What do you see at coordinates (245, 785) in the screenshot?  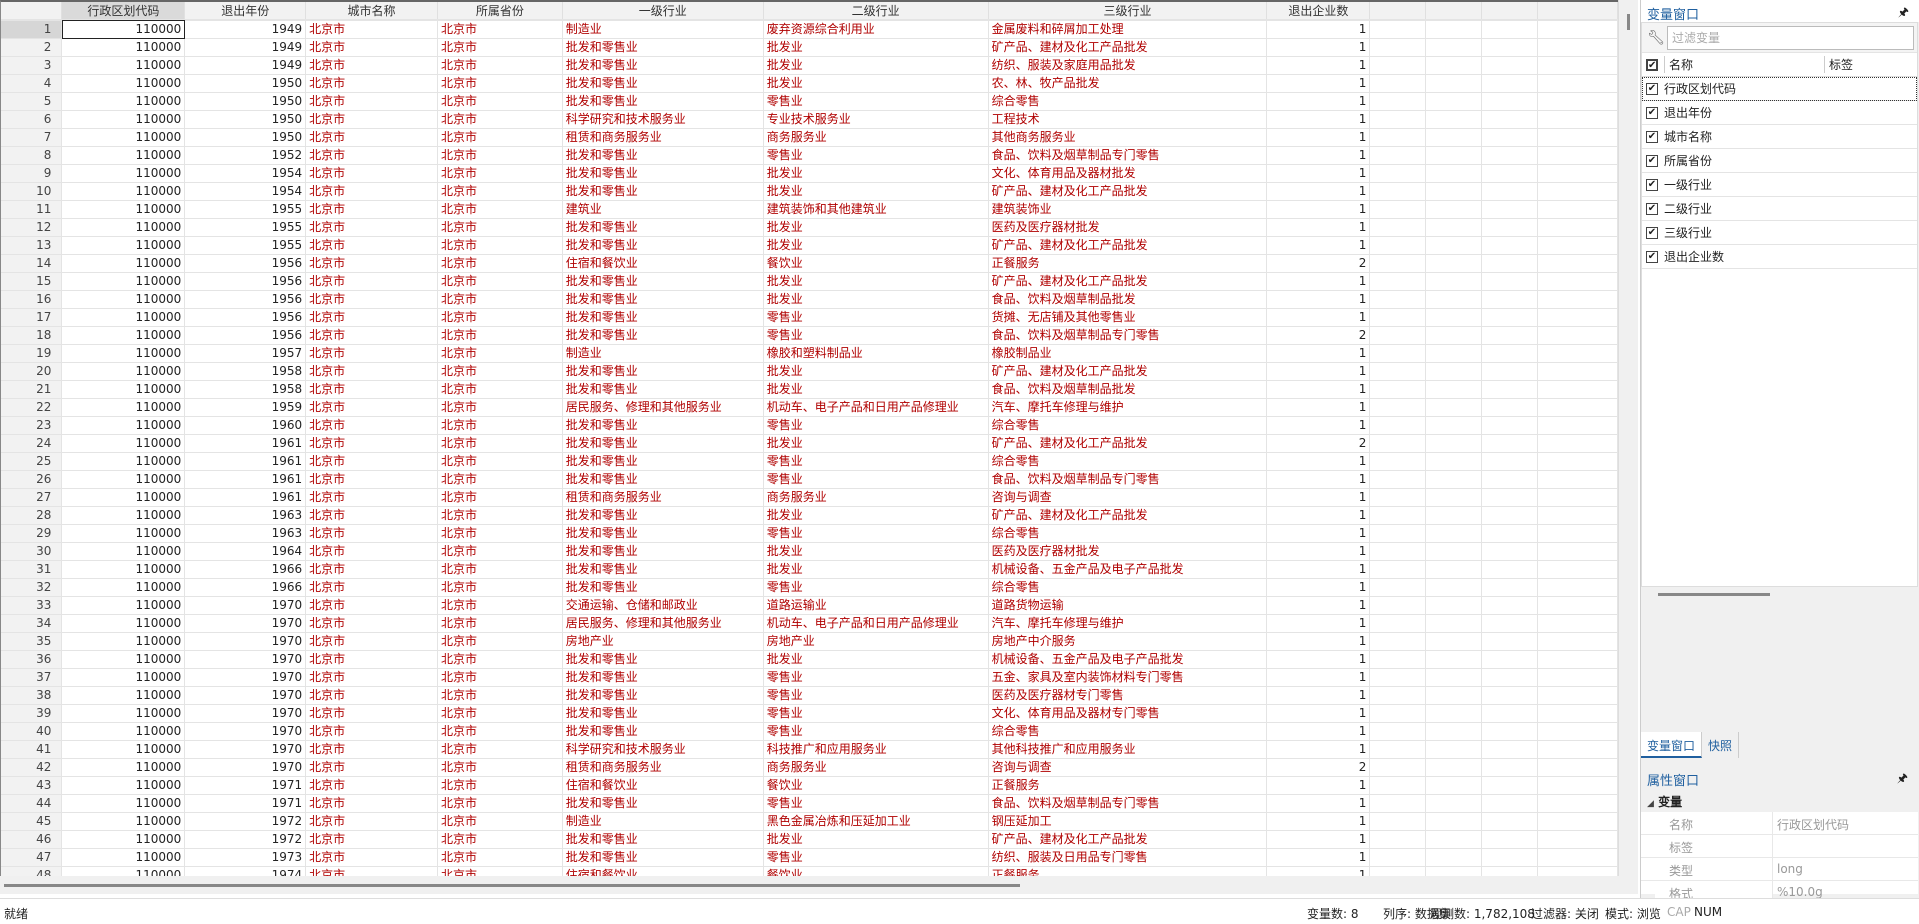 I see `data-cell: 1971` at bounding box center [245, 785].